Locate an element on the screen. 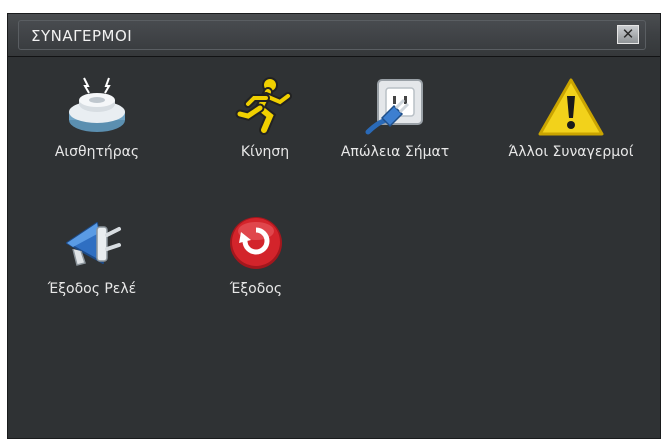 This screenshot has height=439, width=668. power-plug-icon is located at coordinates (394, 107).